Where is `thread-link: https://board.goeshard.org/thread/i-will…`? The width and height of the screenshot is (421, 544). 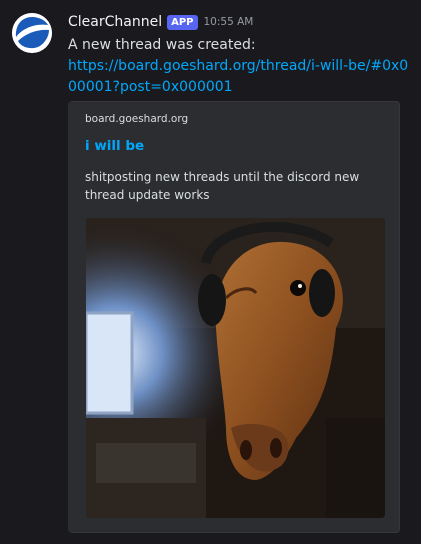 thread-link: https://board.goeshard.org/thread/i-will… is located at coordinates (238, 76).